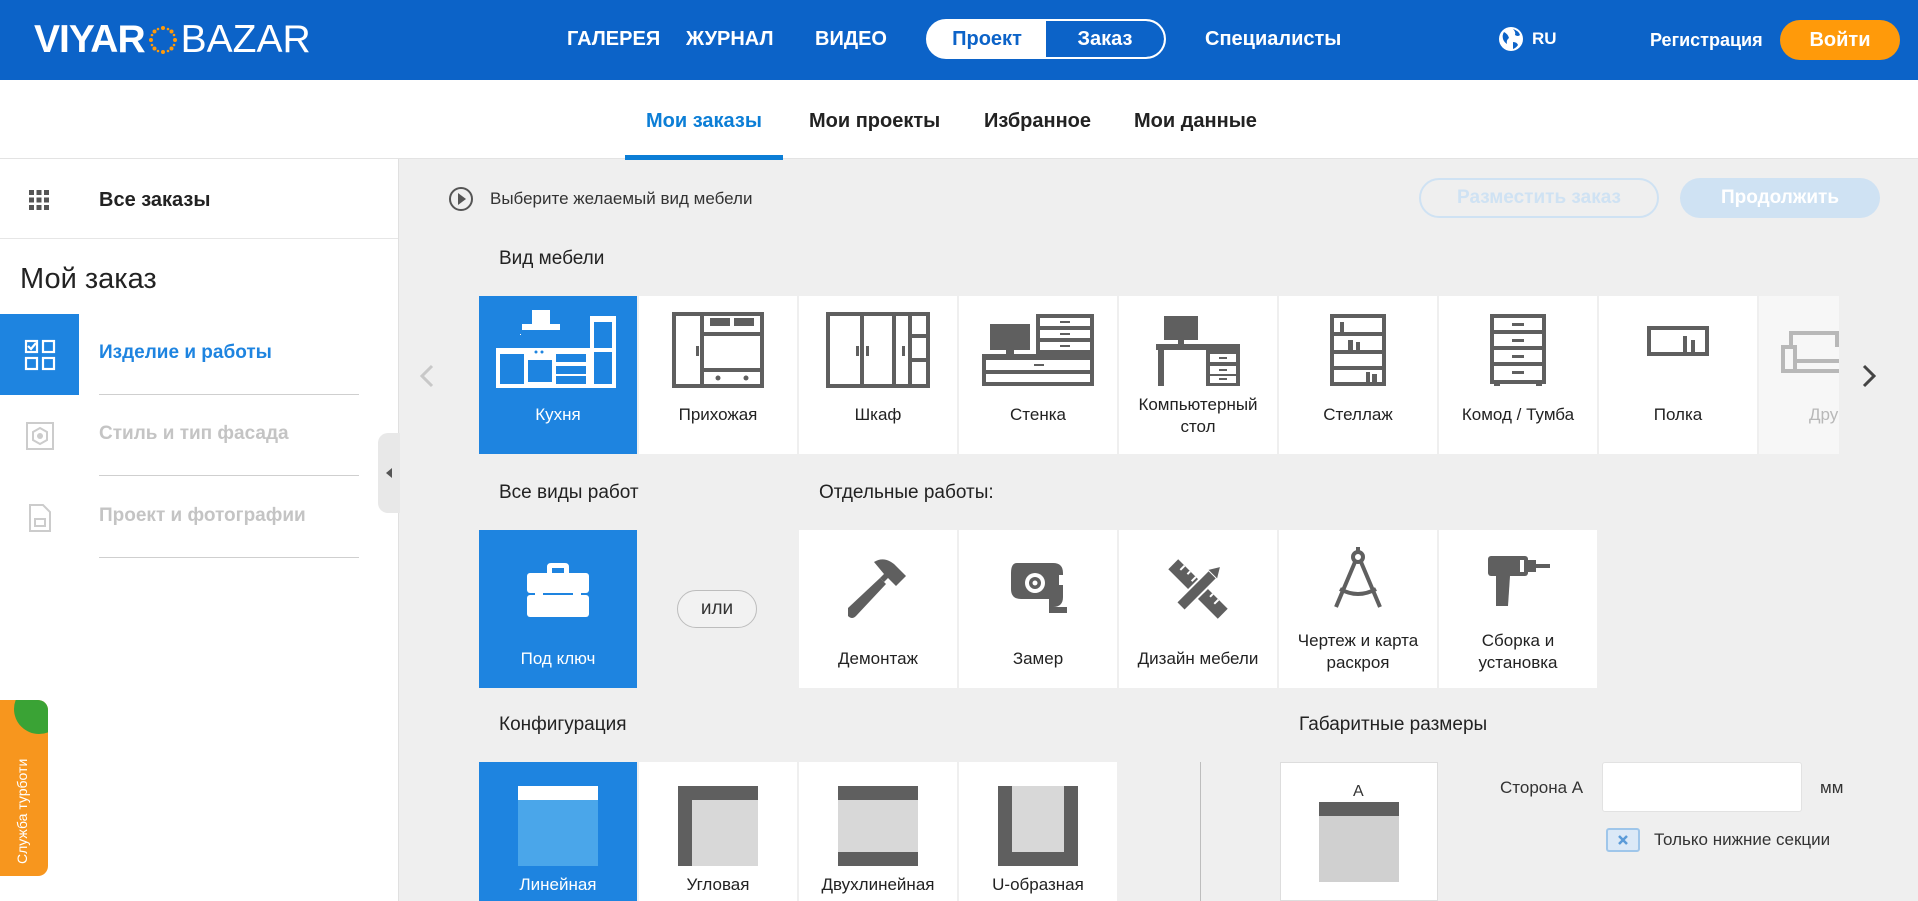 Image resolution: width=1918 pixels, height=901 pixels. I want to click on compass-icon, so click(1358, 577).